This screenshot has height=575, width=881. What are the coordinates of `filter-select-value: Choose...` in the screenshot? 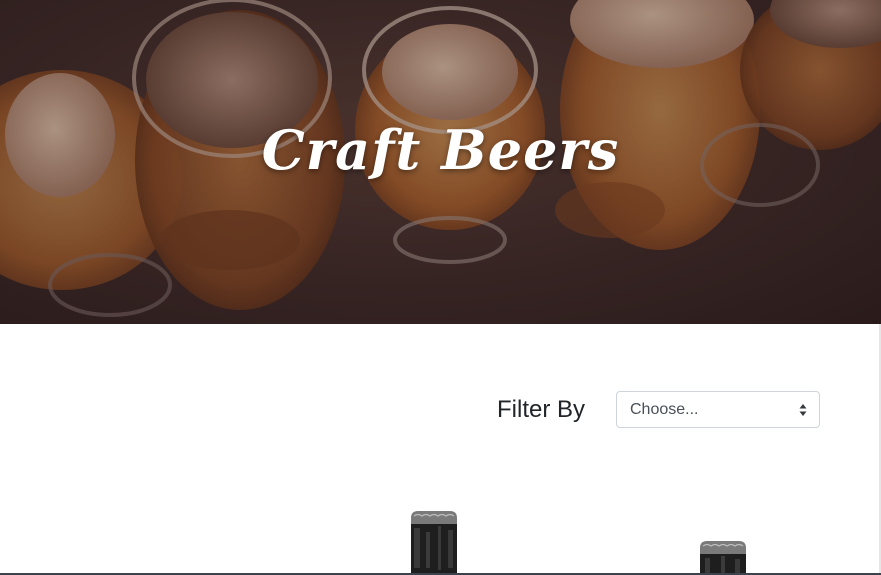 It's located at (664, 409).